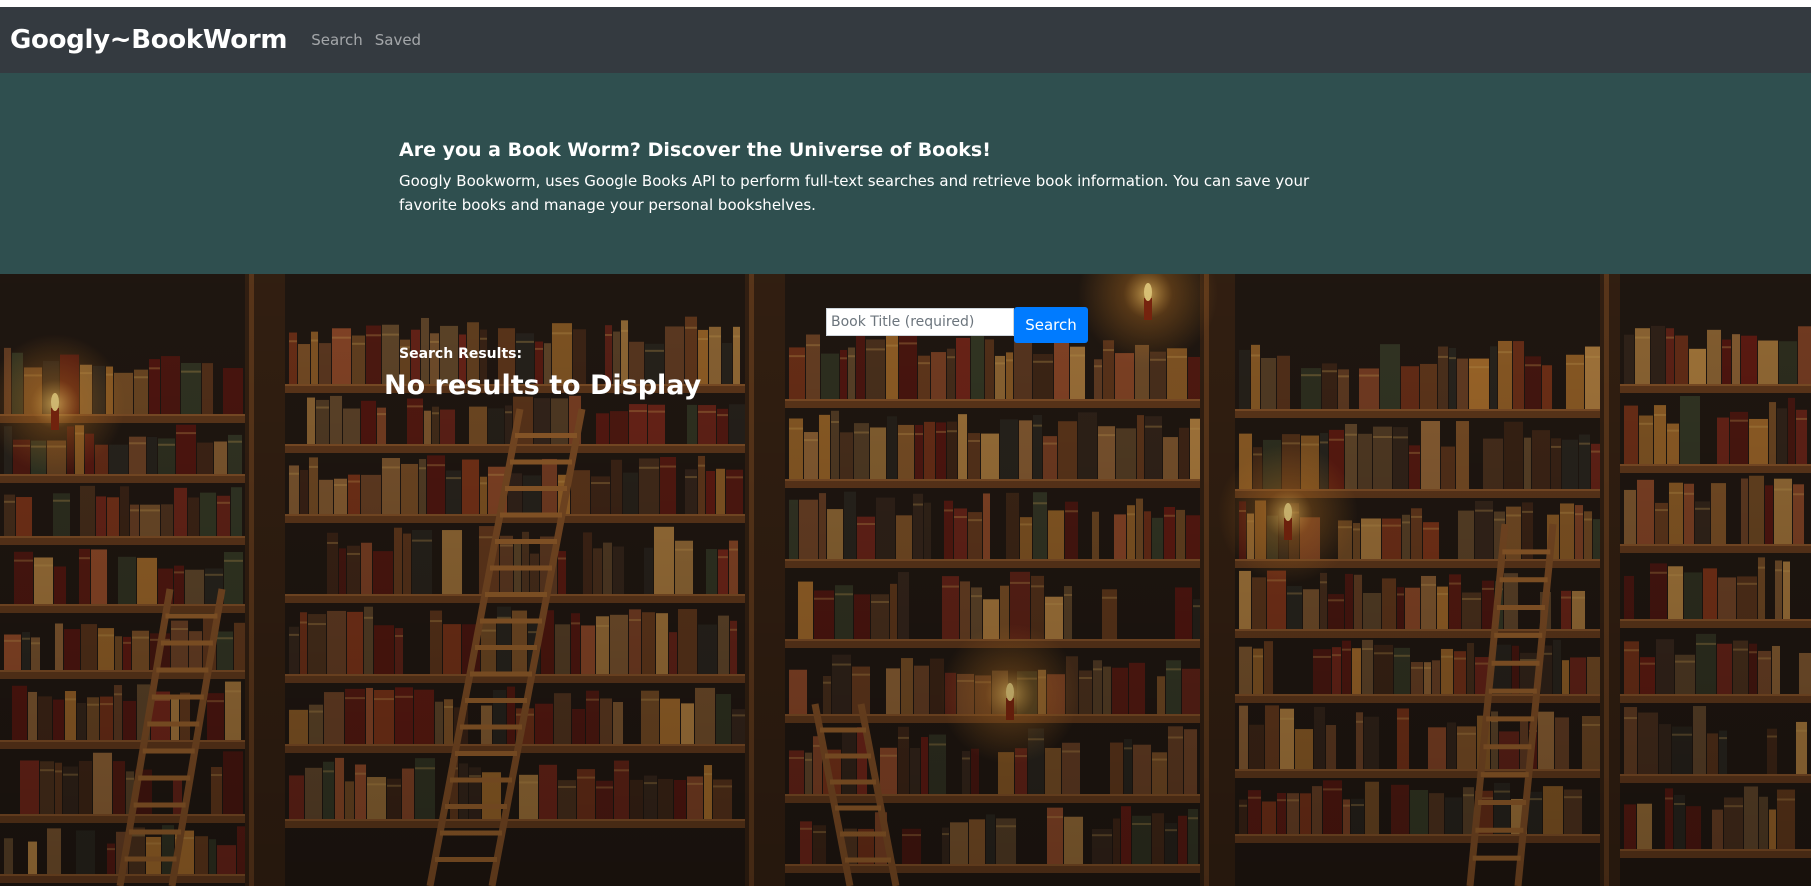  I want to click on search-form: Search, so click(957, 325).